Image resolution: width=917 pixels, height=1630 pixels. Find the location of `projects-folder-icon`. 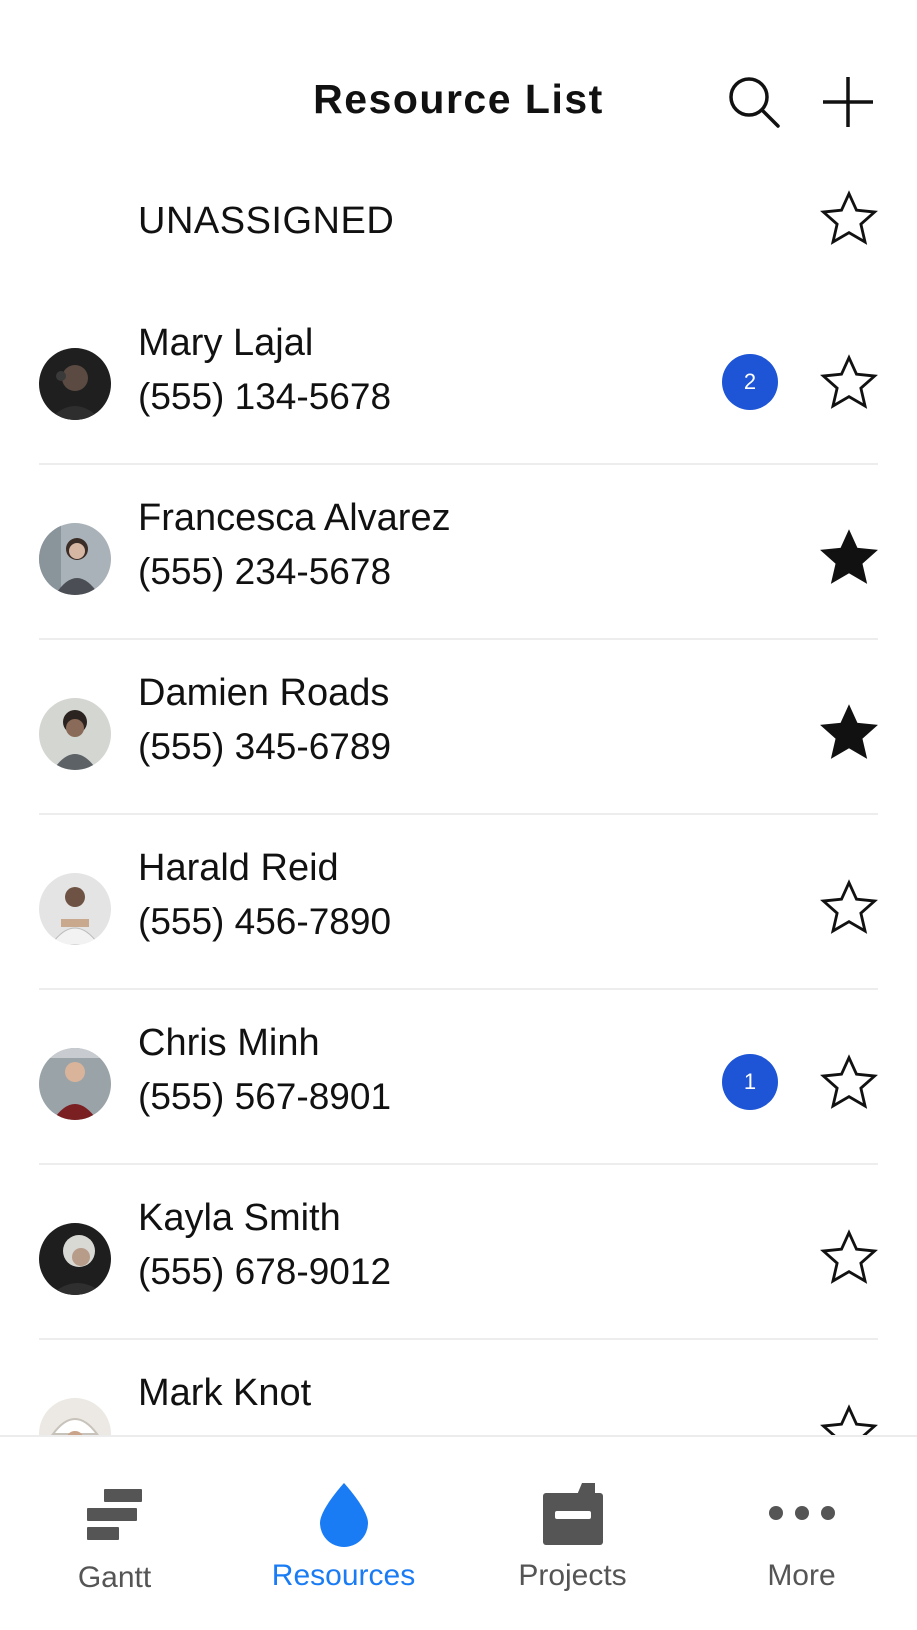

projects-folder-icon is located at coordinates (572, 1514).